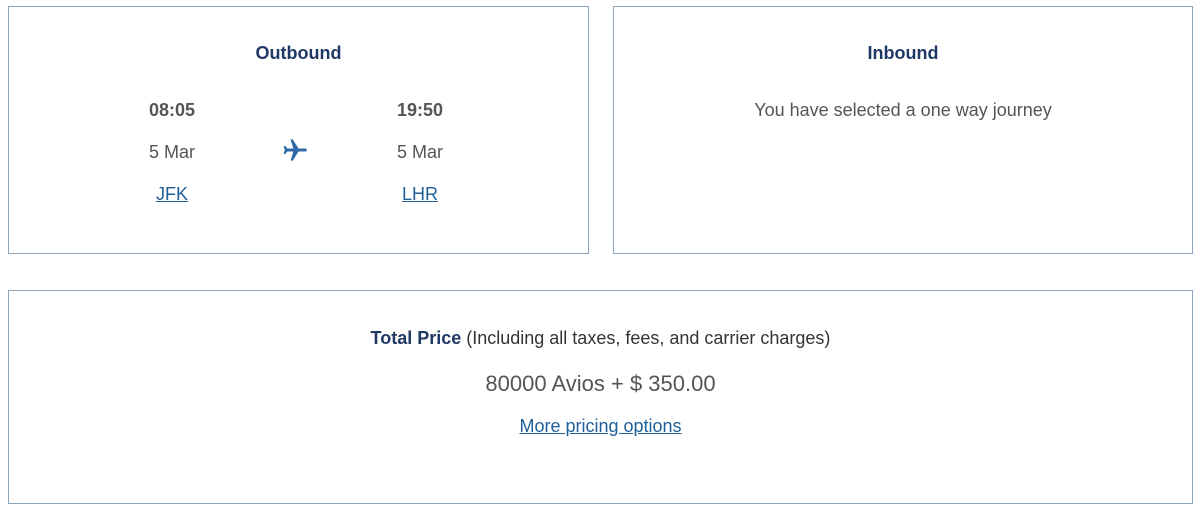 Image resolution: width=1200 pixels, height=511 pixels. I want to click on pricing-link-wrap: More pricing options, so click(600, 426).